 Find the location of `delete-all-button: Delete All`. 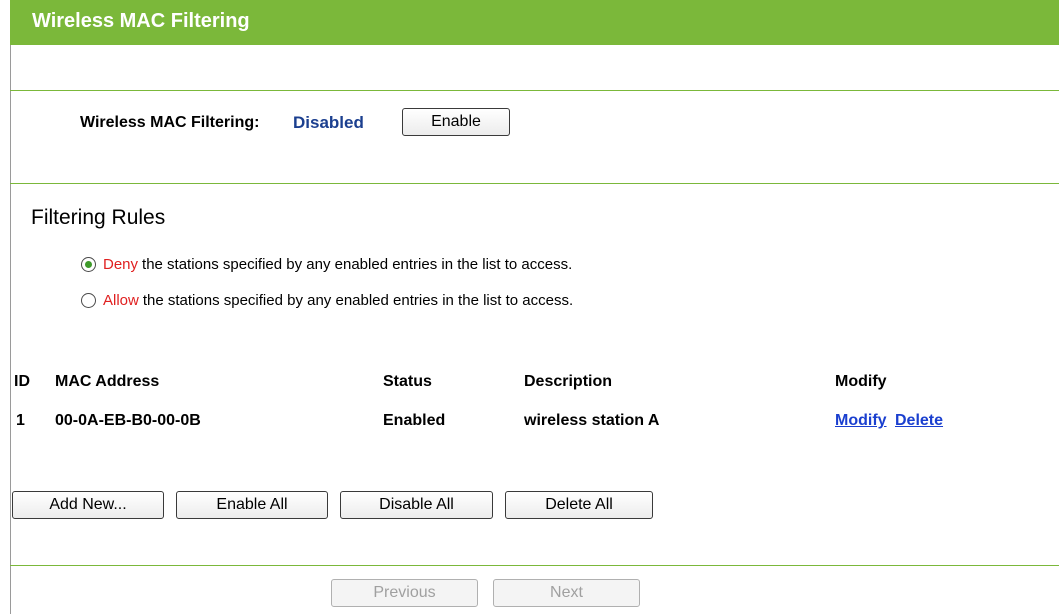

delete-all-button: Delete All is located at coordinates (579, 505).